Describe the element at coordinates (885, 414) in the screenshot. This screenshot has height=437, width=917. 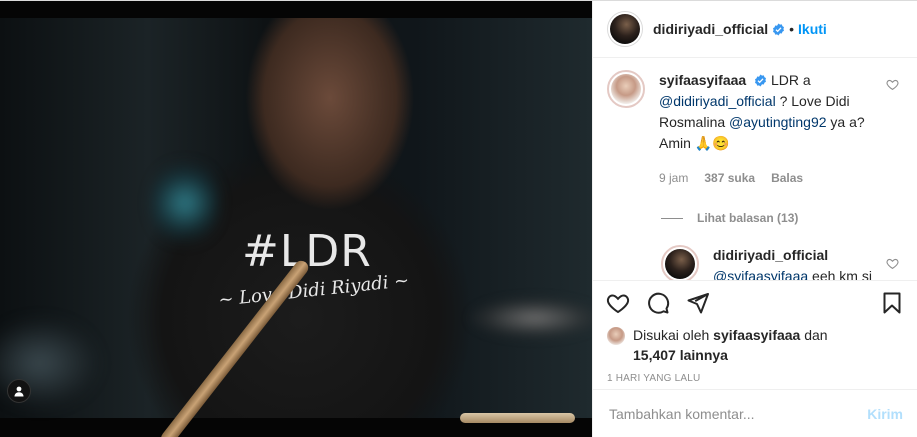
I see `post-comment-button: Kirim` at that location.